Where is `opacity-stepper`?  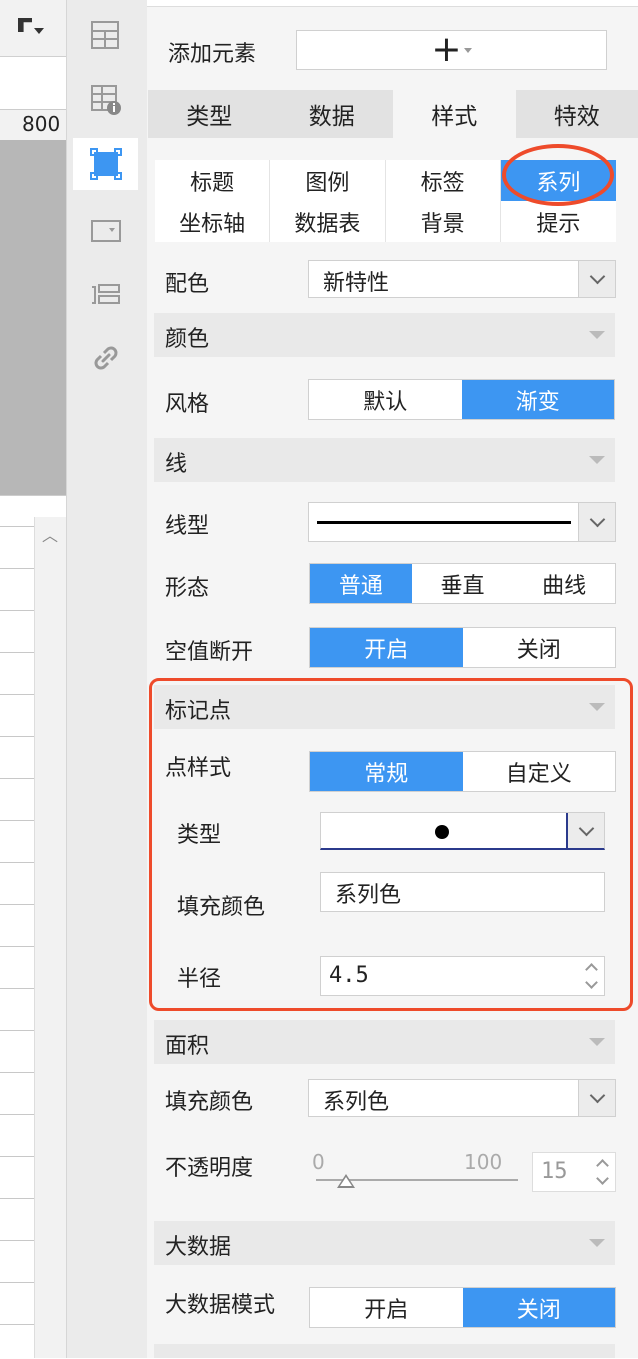 opacity-stepper is located at coordinates (602, 1172).